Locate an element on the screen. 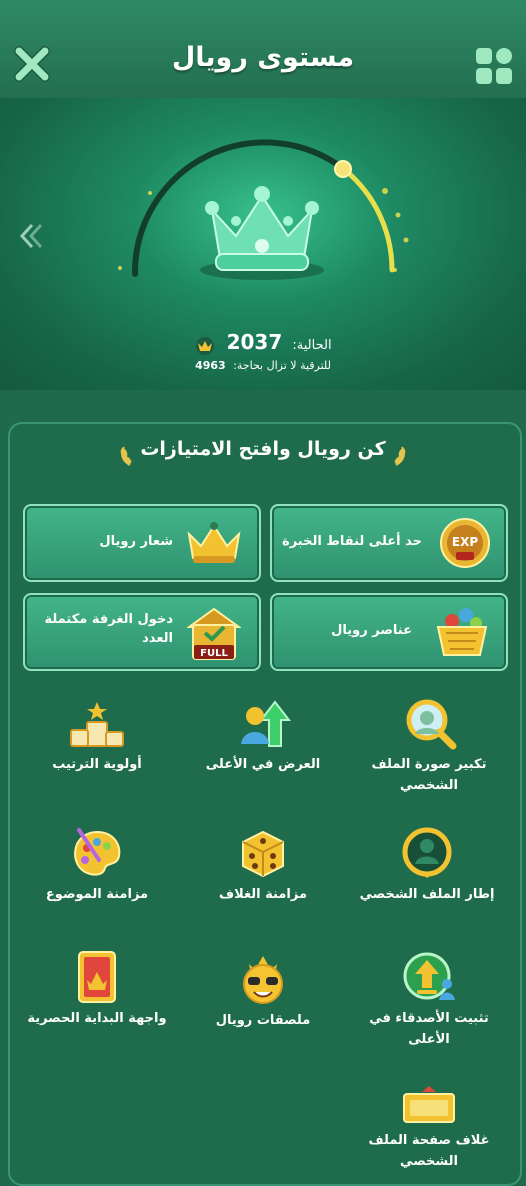  feature-cover-sync-label: مزامنة الغلاف is located at coordinates (262, 894).